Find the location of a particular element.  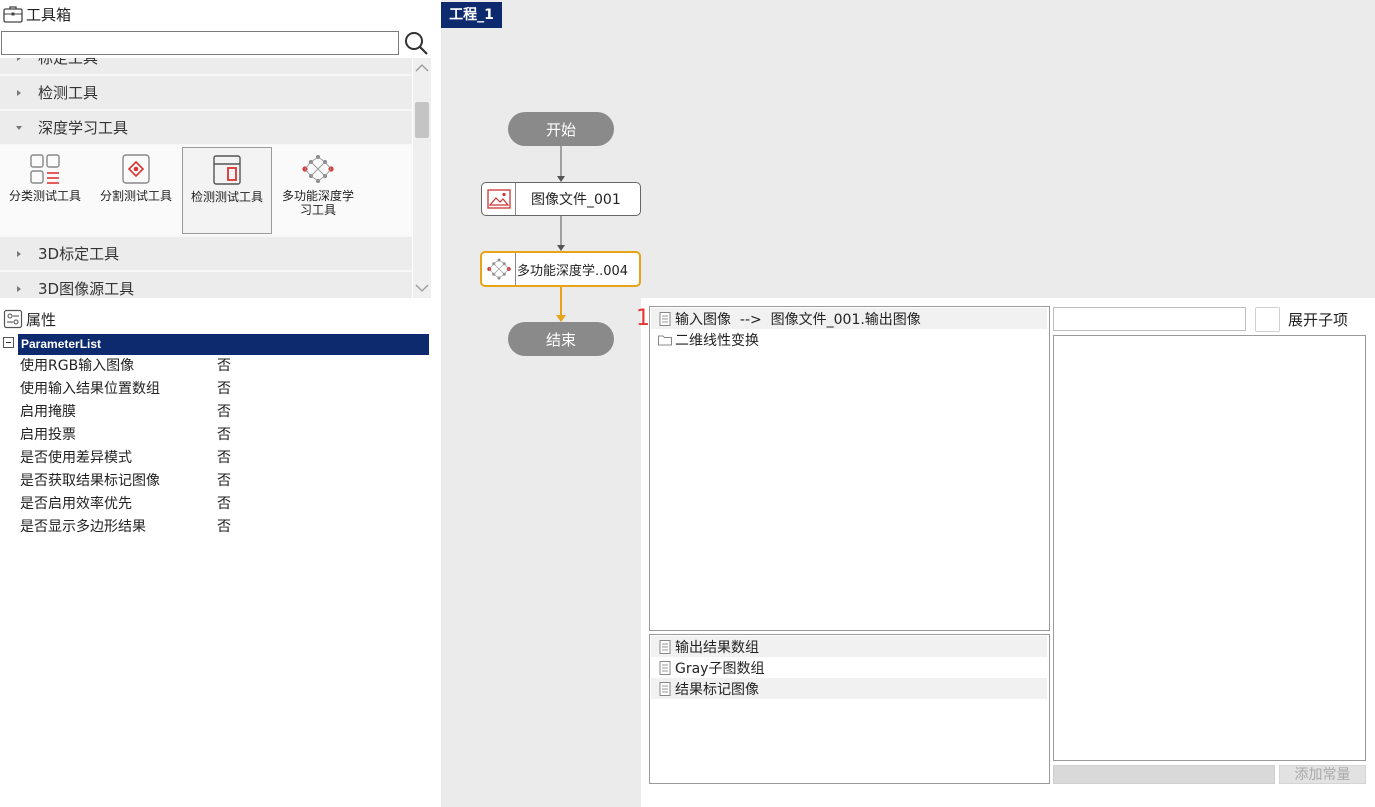

property-row: 是否获取结果标记图像 否 is located at coordinates (220, 481).